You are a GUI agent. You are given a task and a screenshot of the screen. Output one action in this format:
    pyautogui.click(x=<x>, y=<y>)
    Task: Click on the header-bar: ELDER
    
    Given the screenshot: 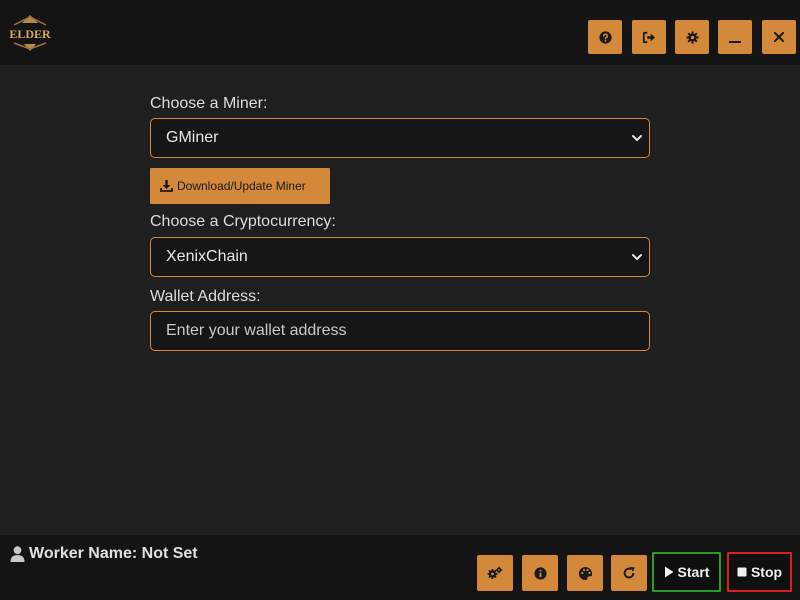 What is the action you would take?
    pyautogui.click(x=400, y=32)
    